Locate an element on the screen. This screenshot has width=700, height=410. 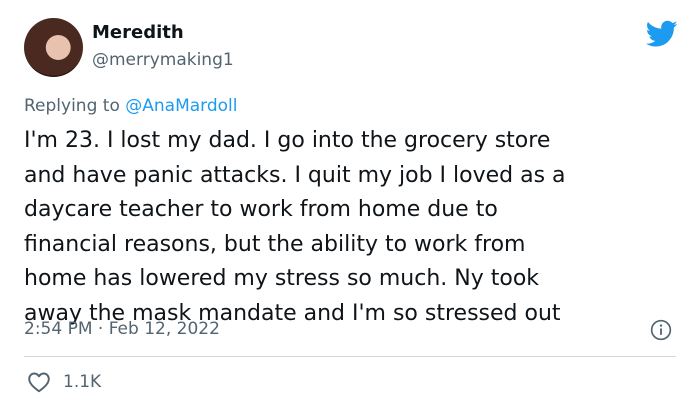
reply-prefix: Replying to is located at coordinates (75, 106).